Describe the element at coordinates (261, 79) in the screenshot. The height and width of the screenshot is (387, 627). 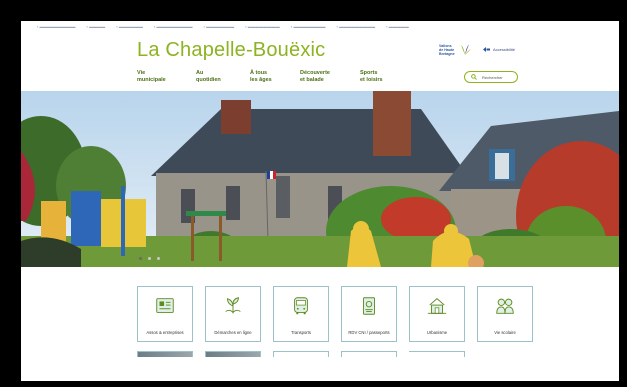
I see `nav-item-label: les âges` at that location.